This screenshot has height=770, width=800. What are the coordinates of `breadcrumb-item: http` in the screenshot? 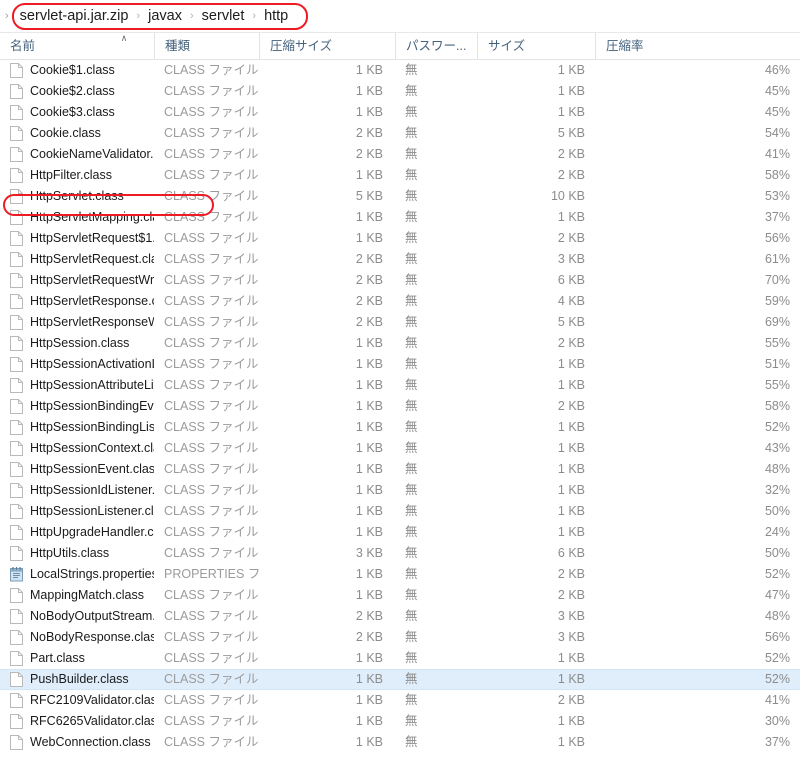 It's located at (276, 16).